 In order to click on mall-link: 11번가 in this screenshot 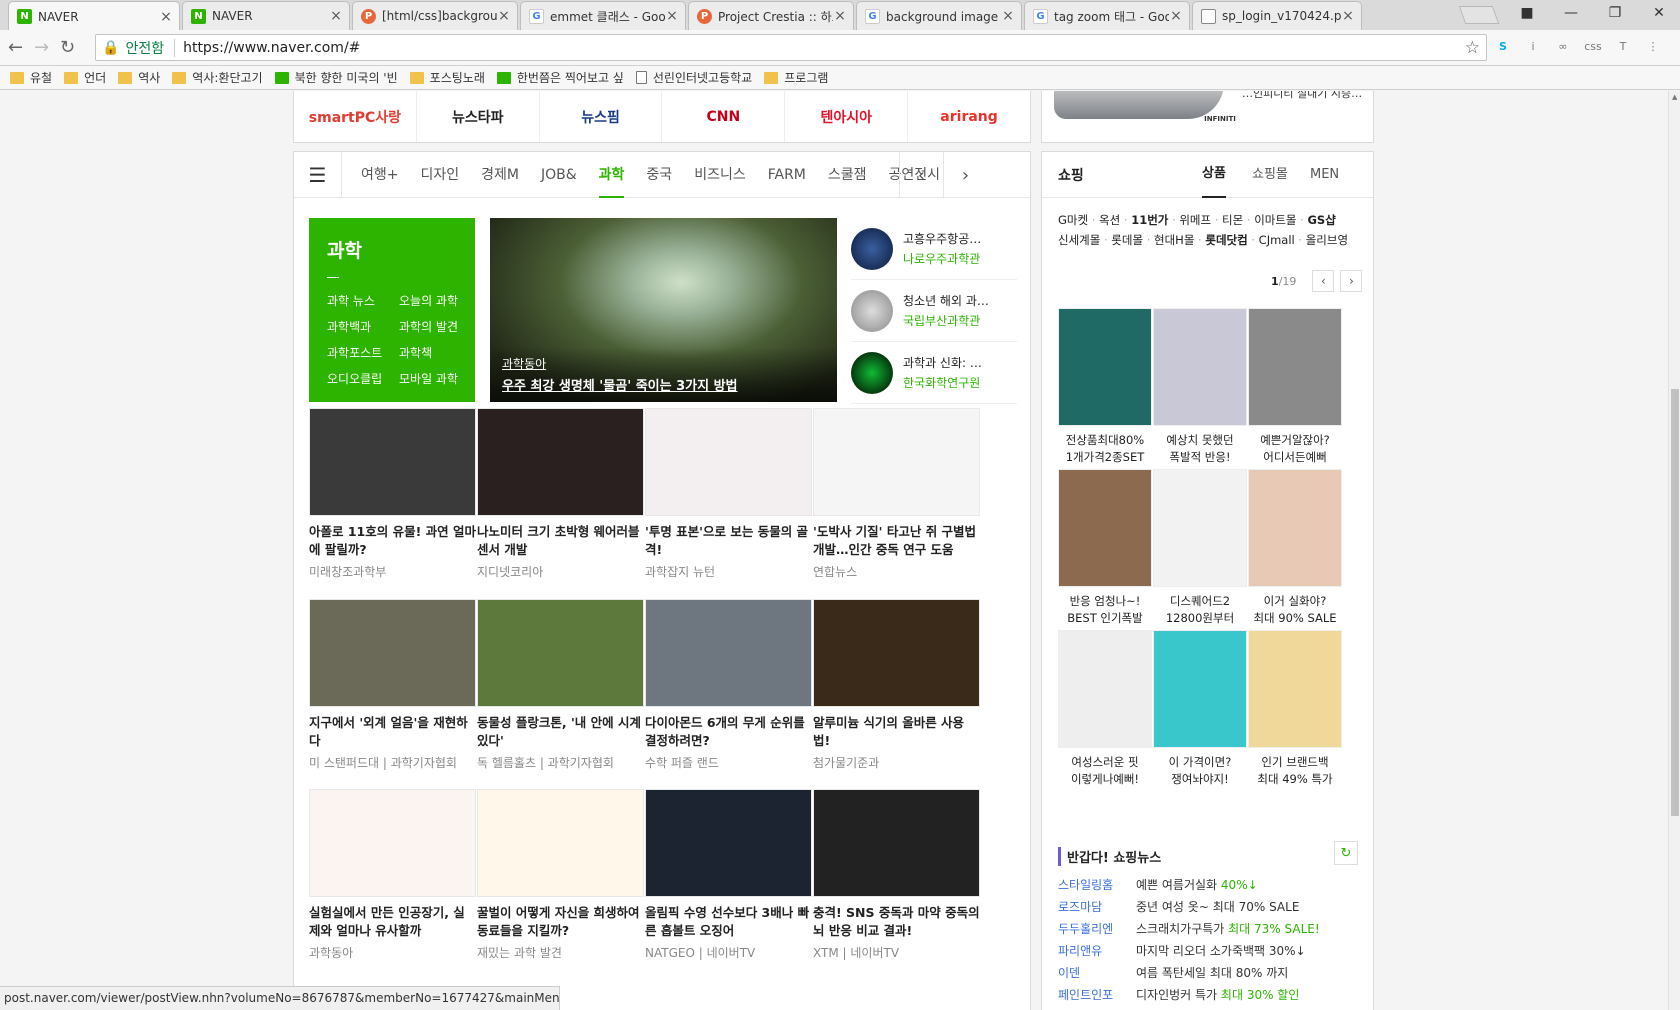, I will do `click(1149, 220)`.